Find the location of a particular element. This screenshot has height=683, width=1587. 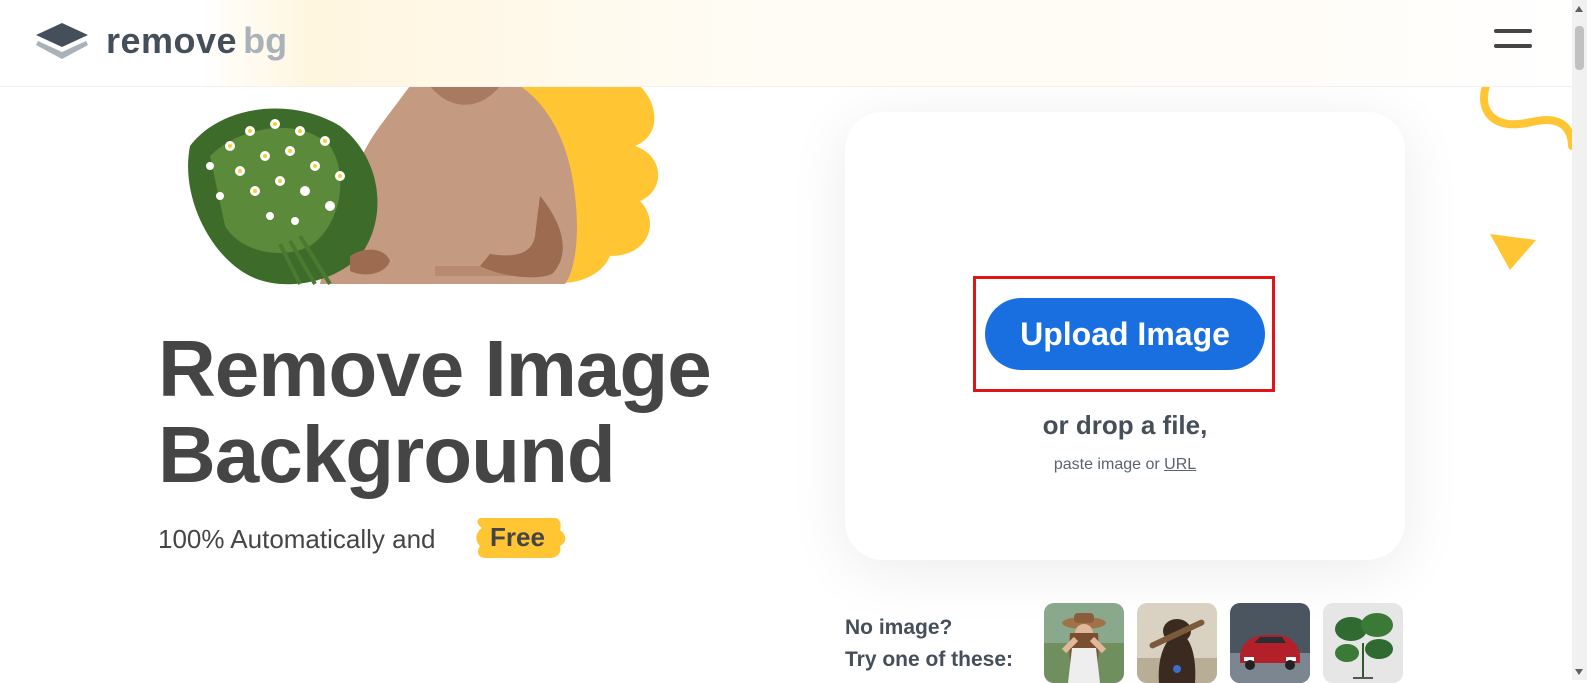

header-background-glow is located at coordinates (890, 43).